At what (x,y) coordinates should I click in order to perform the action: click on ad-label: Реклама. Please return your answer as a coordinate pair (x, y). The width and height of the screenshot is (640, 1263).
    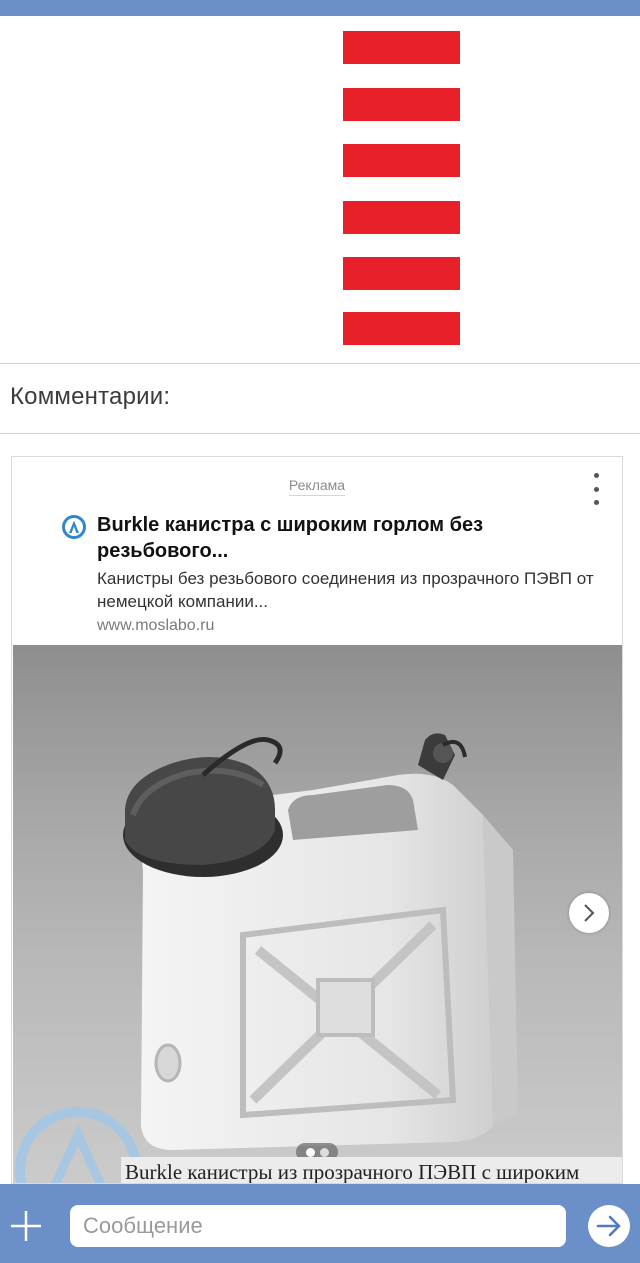
    Looking at the image, I should click on (317, 486).